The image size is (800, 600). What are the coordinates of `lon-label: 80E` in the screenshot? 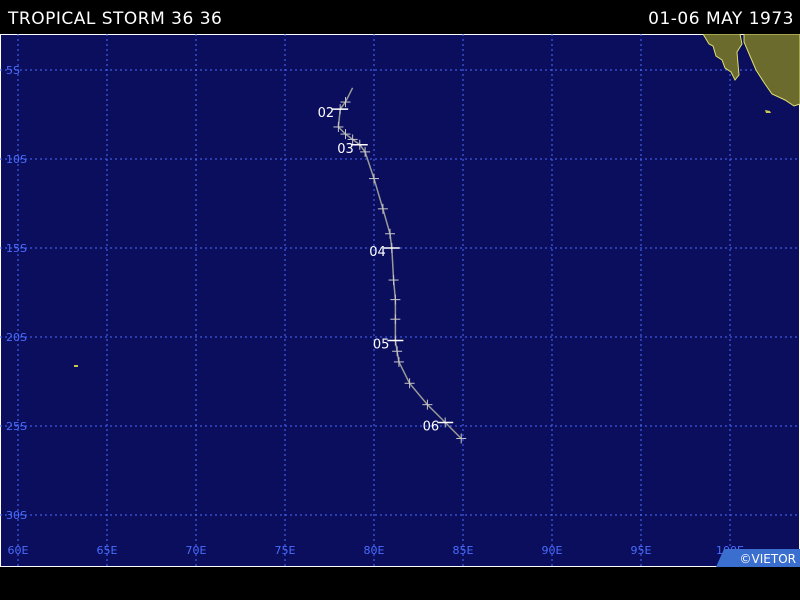 It's located at (374, 550).